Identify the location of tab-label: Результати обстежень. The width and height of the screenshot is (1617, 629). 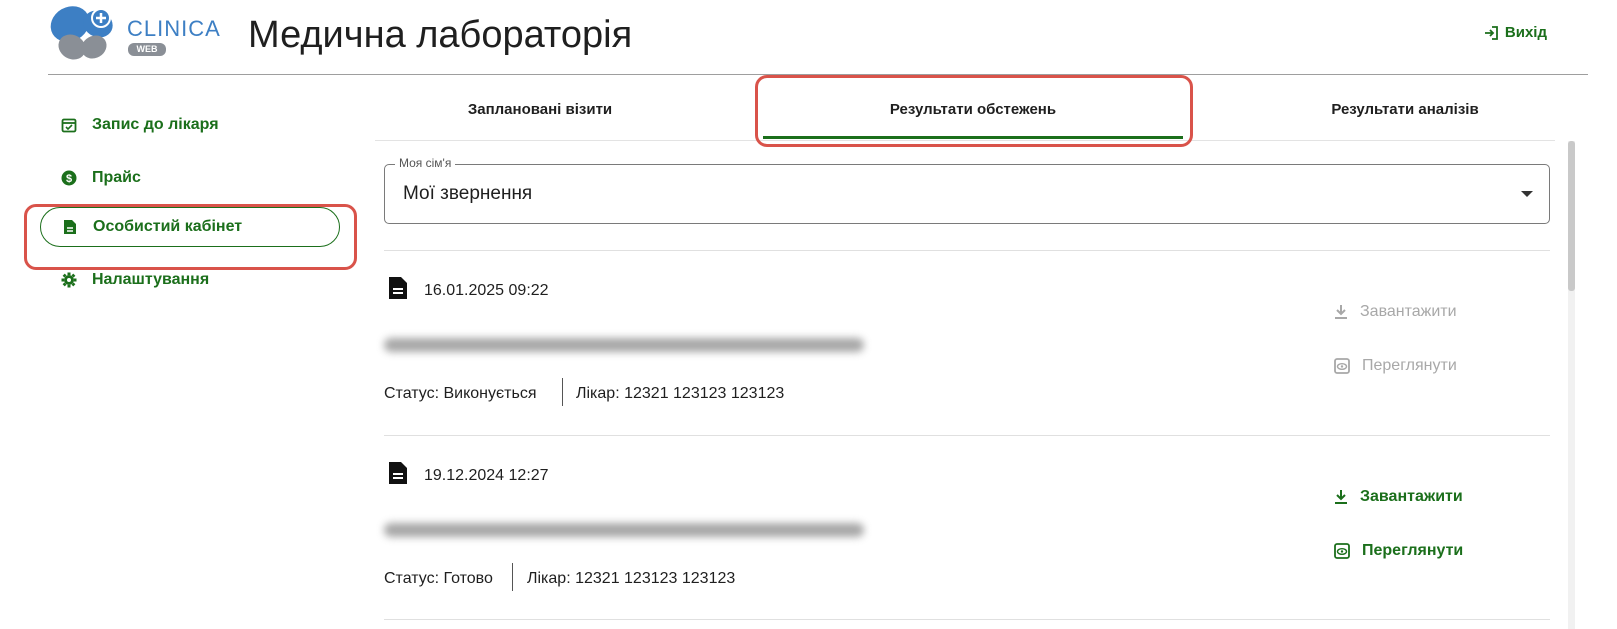
(973, 109).